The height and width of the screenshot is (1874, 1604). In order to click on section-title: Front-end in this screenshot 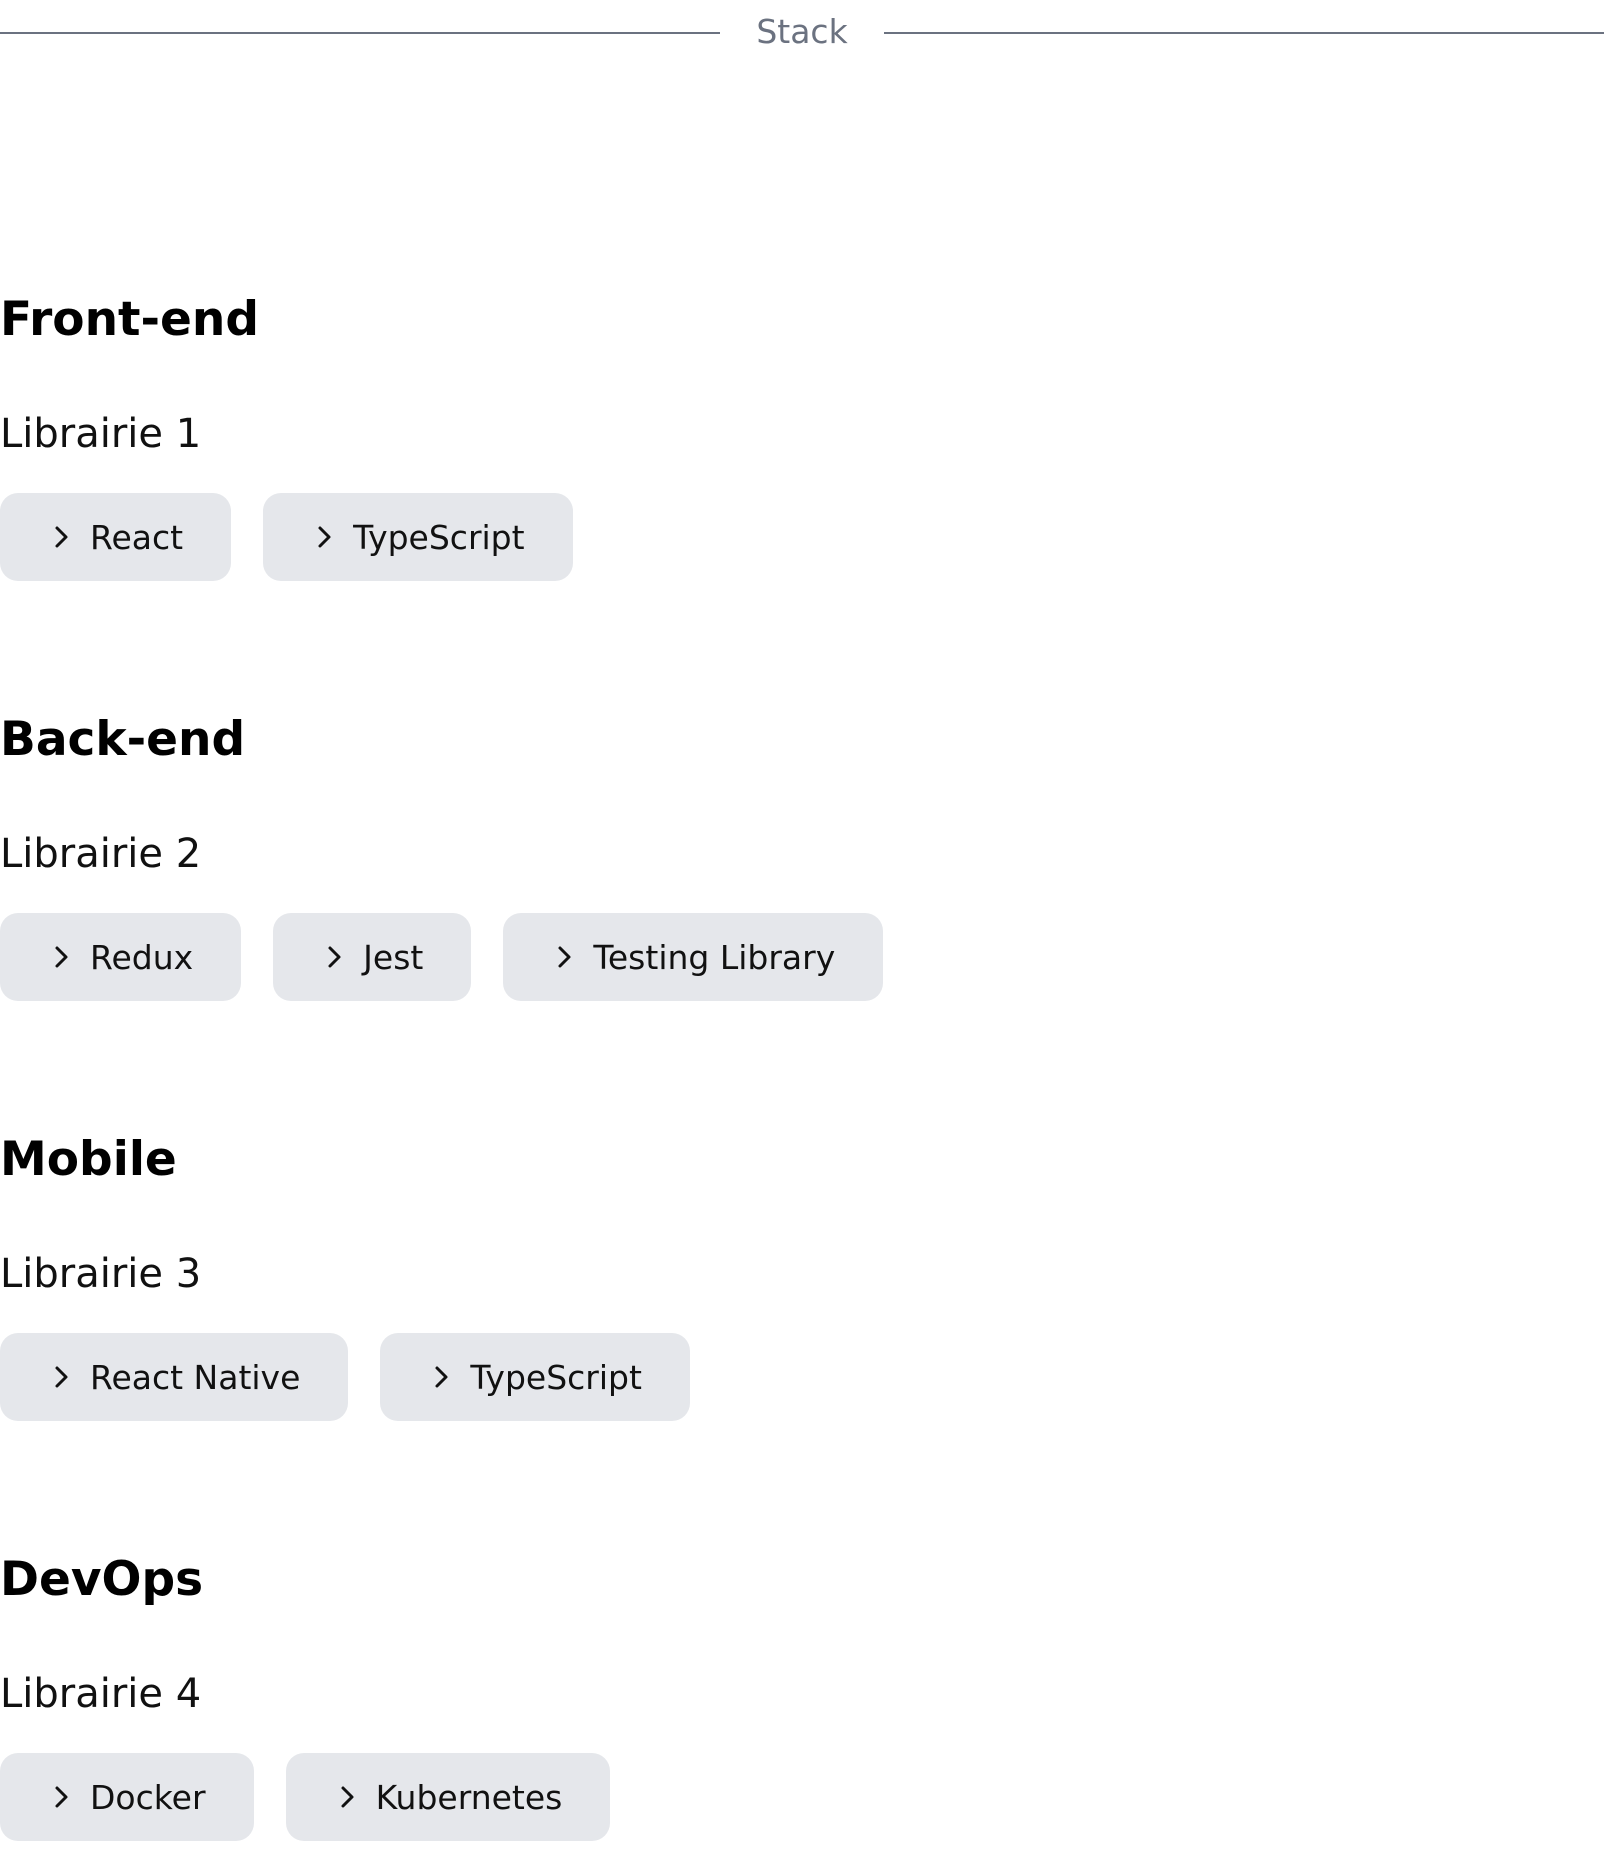, I will do `click(129, 319)`.